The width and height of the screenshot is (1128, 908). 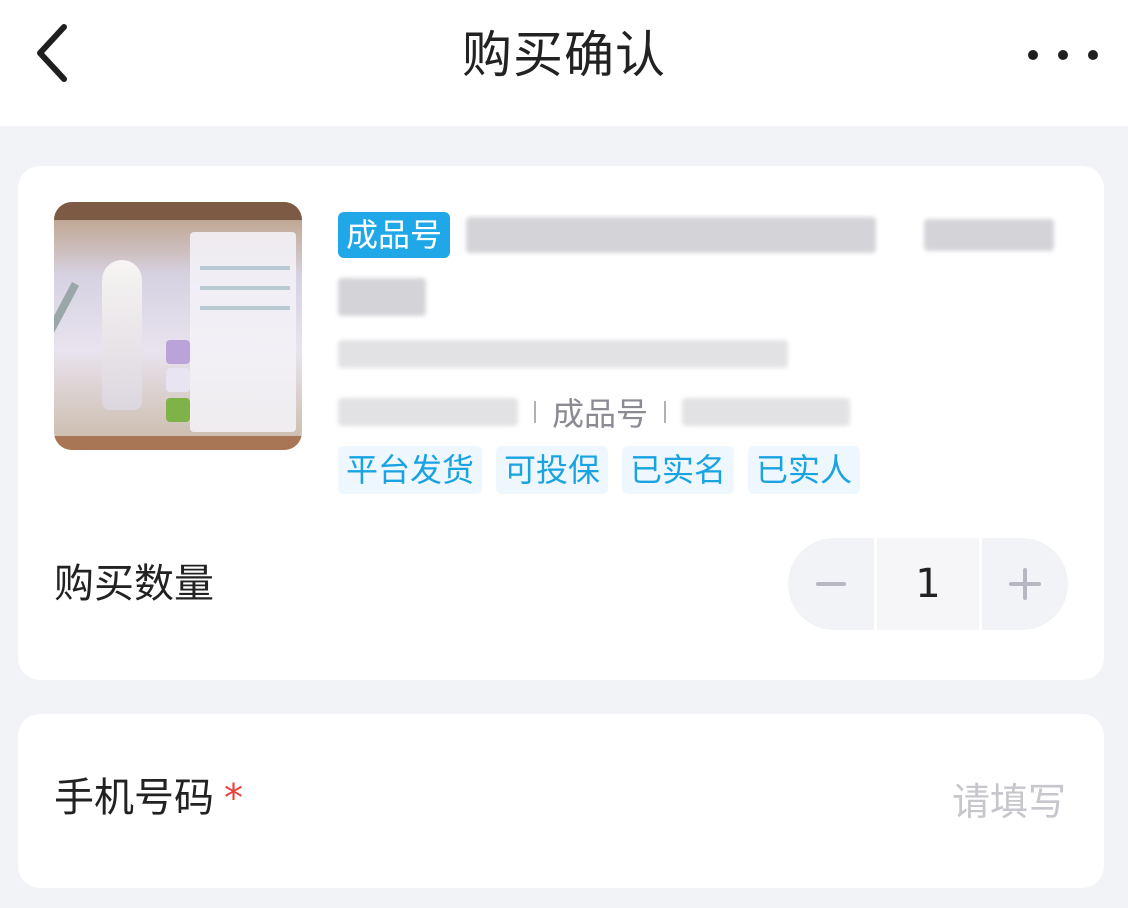 I want to click on service-tags: 平台发货 可投保 已实名 已实人, so click(x=708, y=470).